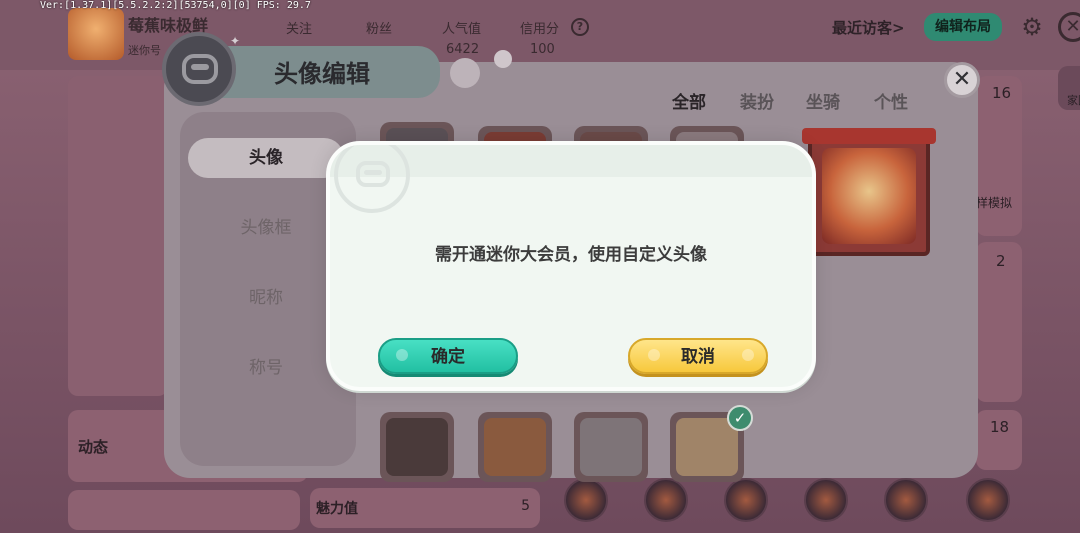 The image size is (1080, 533). I want to click on profile-bottom-card, so click(184, 510).